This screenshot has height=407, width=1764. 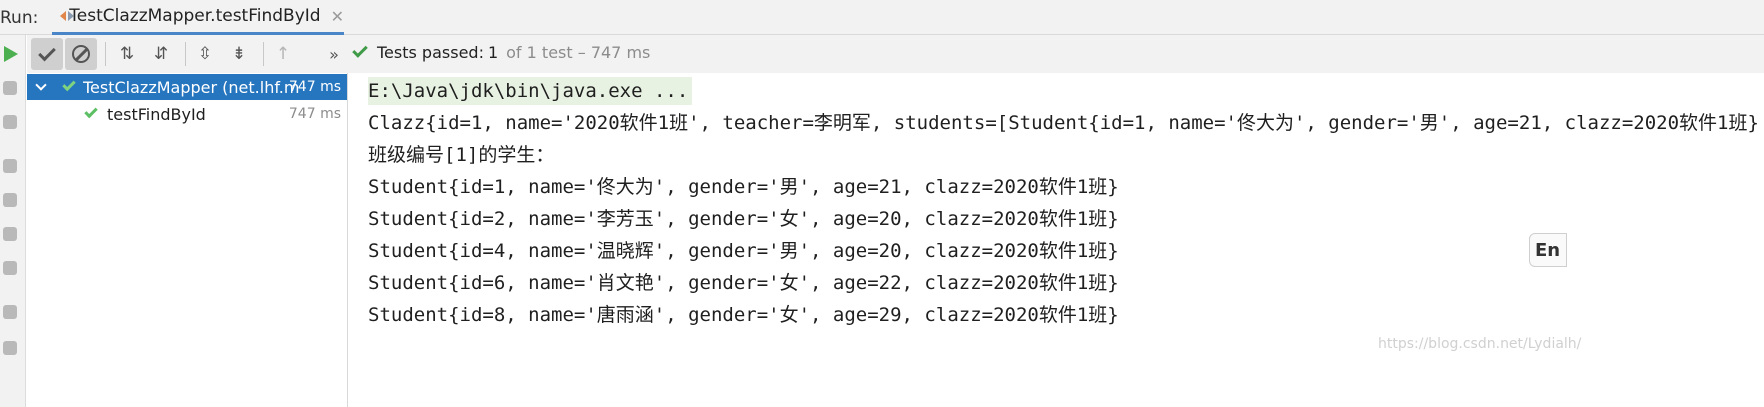 I want to click on test-method-duration: 747 ms, so click(x=314, y=114).